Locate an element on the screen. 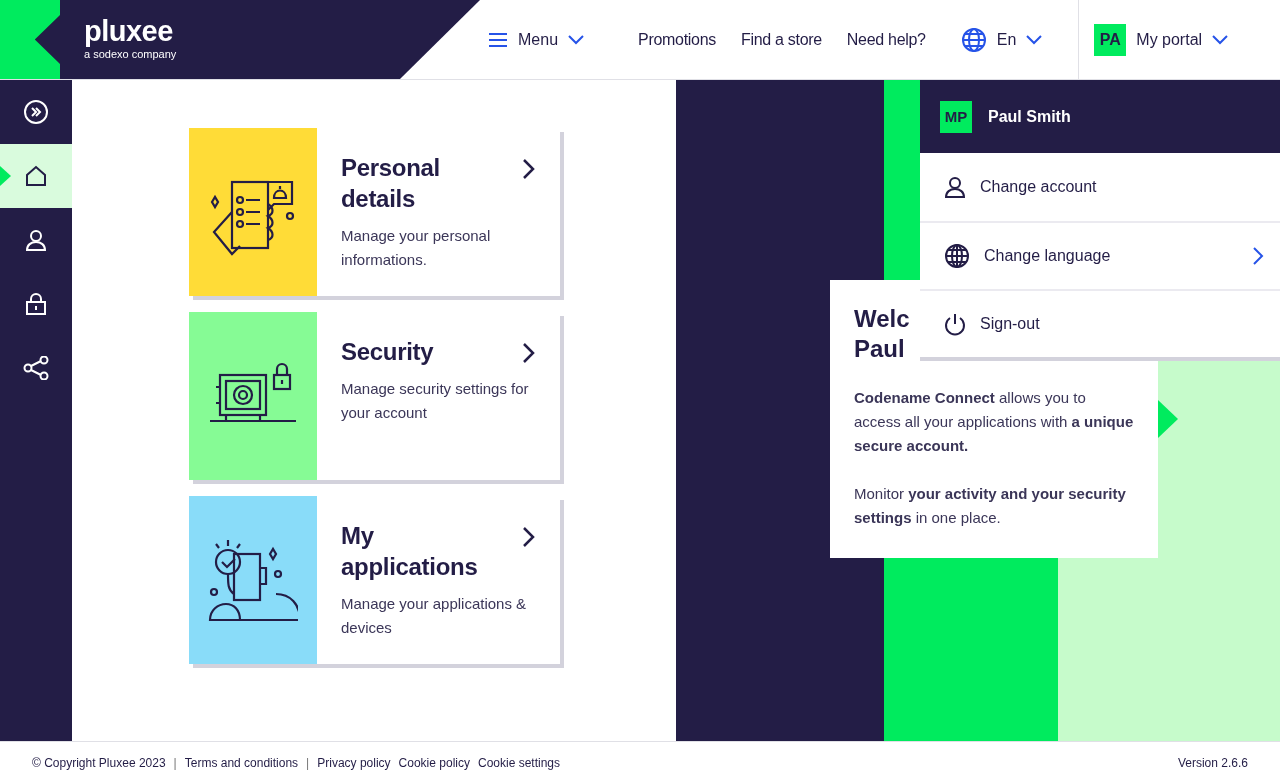  footer-link: Cookie policy is located at coordinates (434, 762).